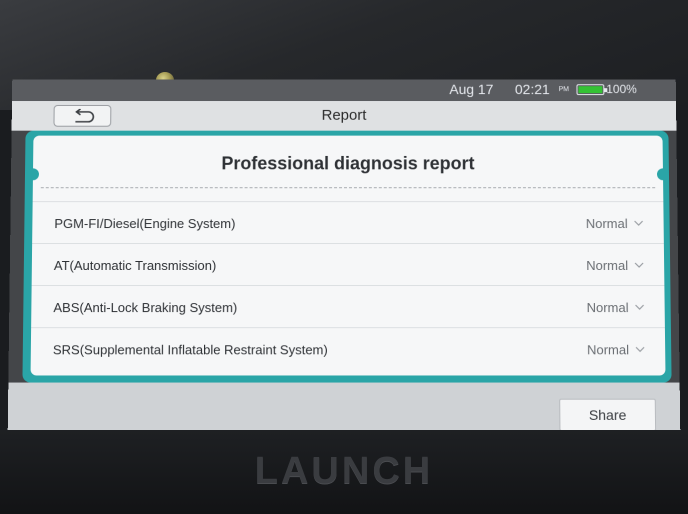  What do you see at coordinates (348, 187) in the screenshot?
I see `divider` at bounding box center [348, 187].